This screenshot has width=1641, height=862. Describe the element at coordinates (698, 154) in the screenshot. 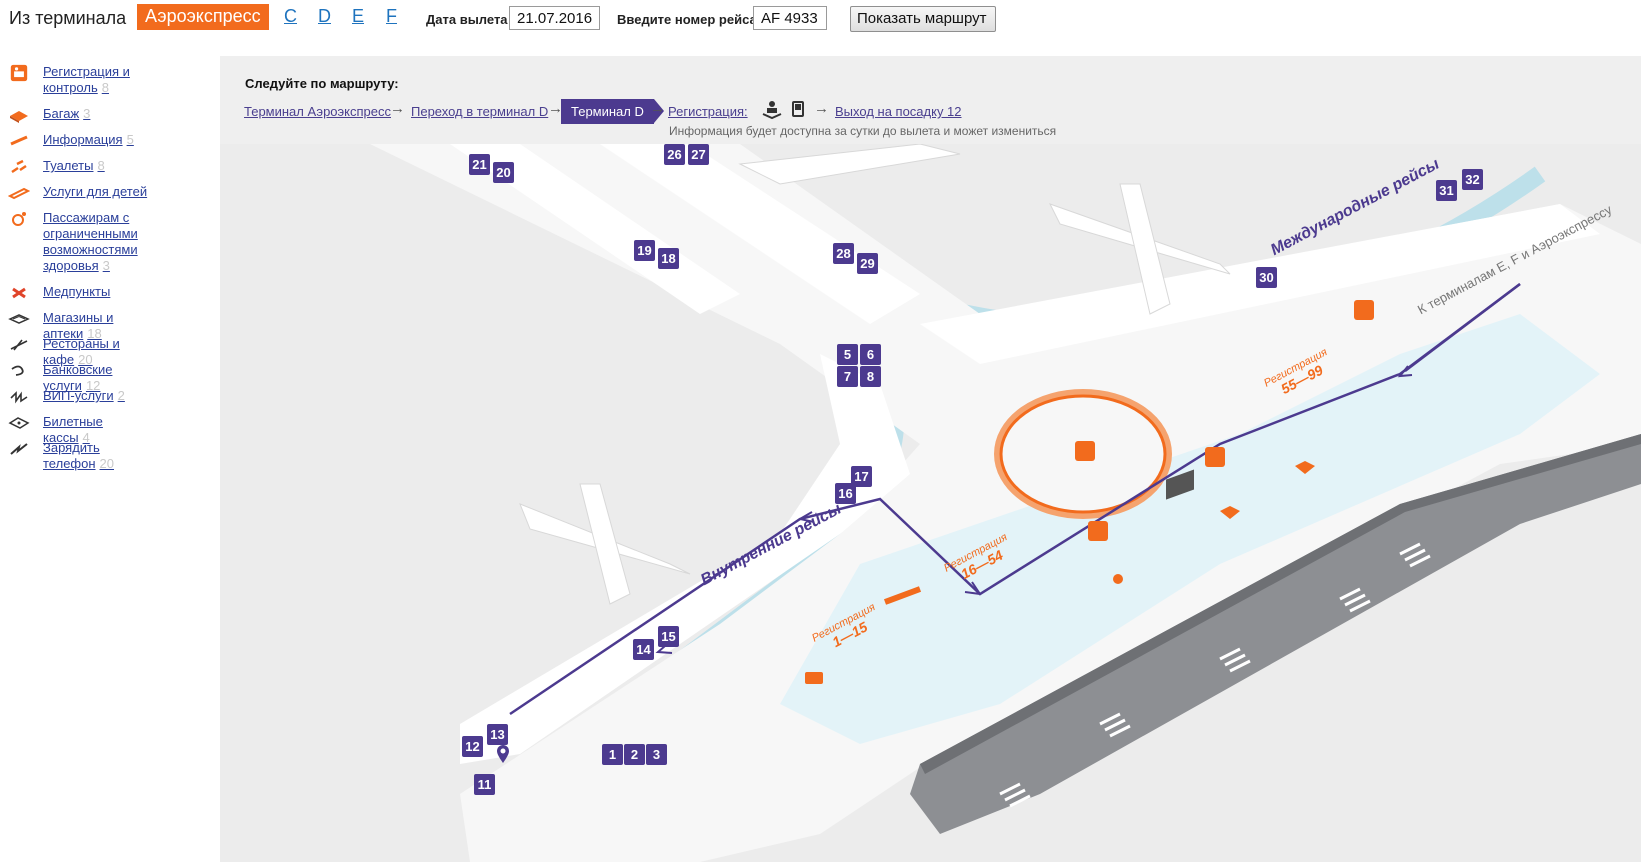

I see `gate-27: 27` at that location.